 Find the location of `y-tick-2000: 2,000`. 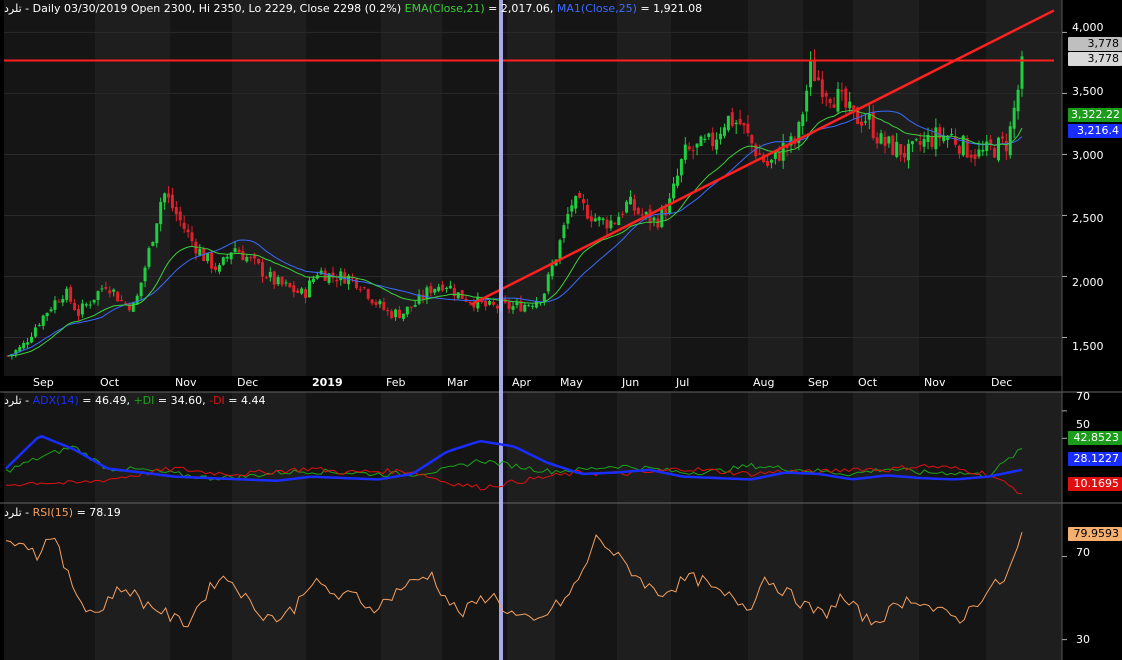

y-tick-2000: 2,000 is located at coordinates (1088, 282).